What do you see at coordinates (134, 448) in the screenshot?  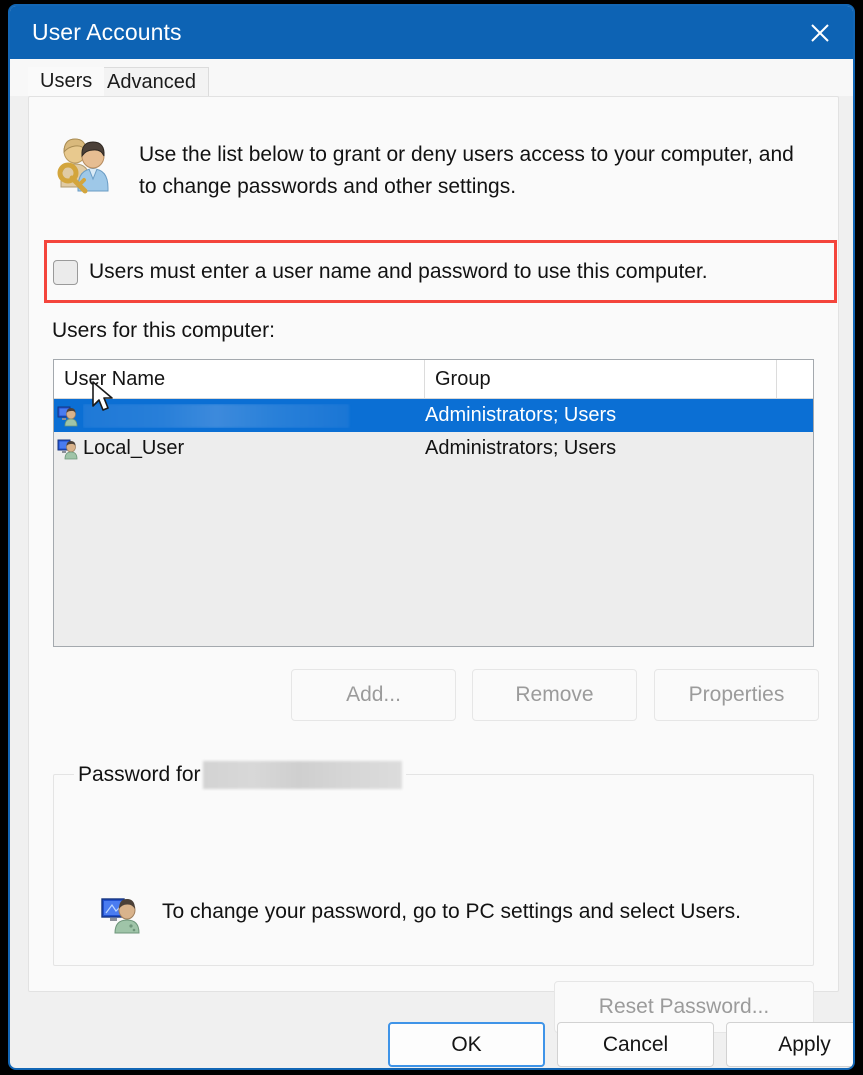 I see `cell-user-name: Local_User` at bounding box center [134, 448].